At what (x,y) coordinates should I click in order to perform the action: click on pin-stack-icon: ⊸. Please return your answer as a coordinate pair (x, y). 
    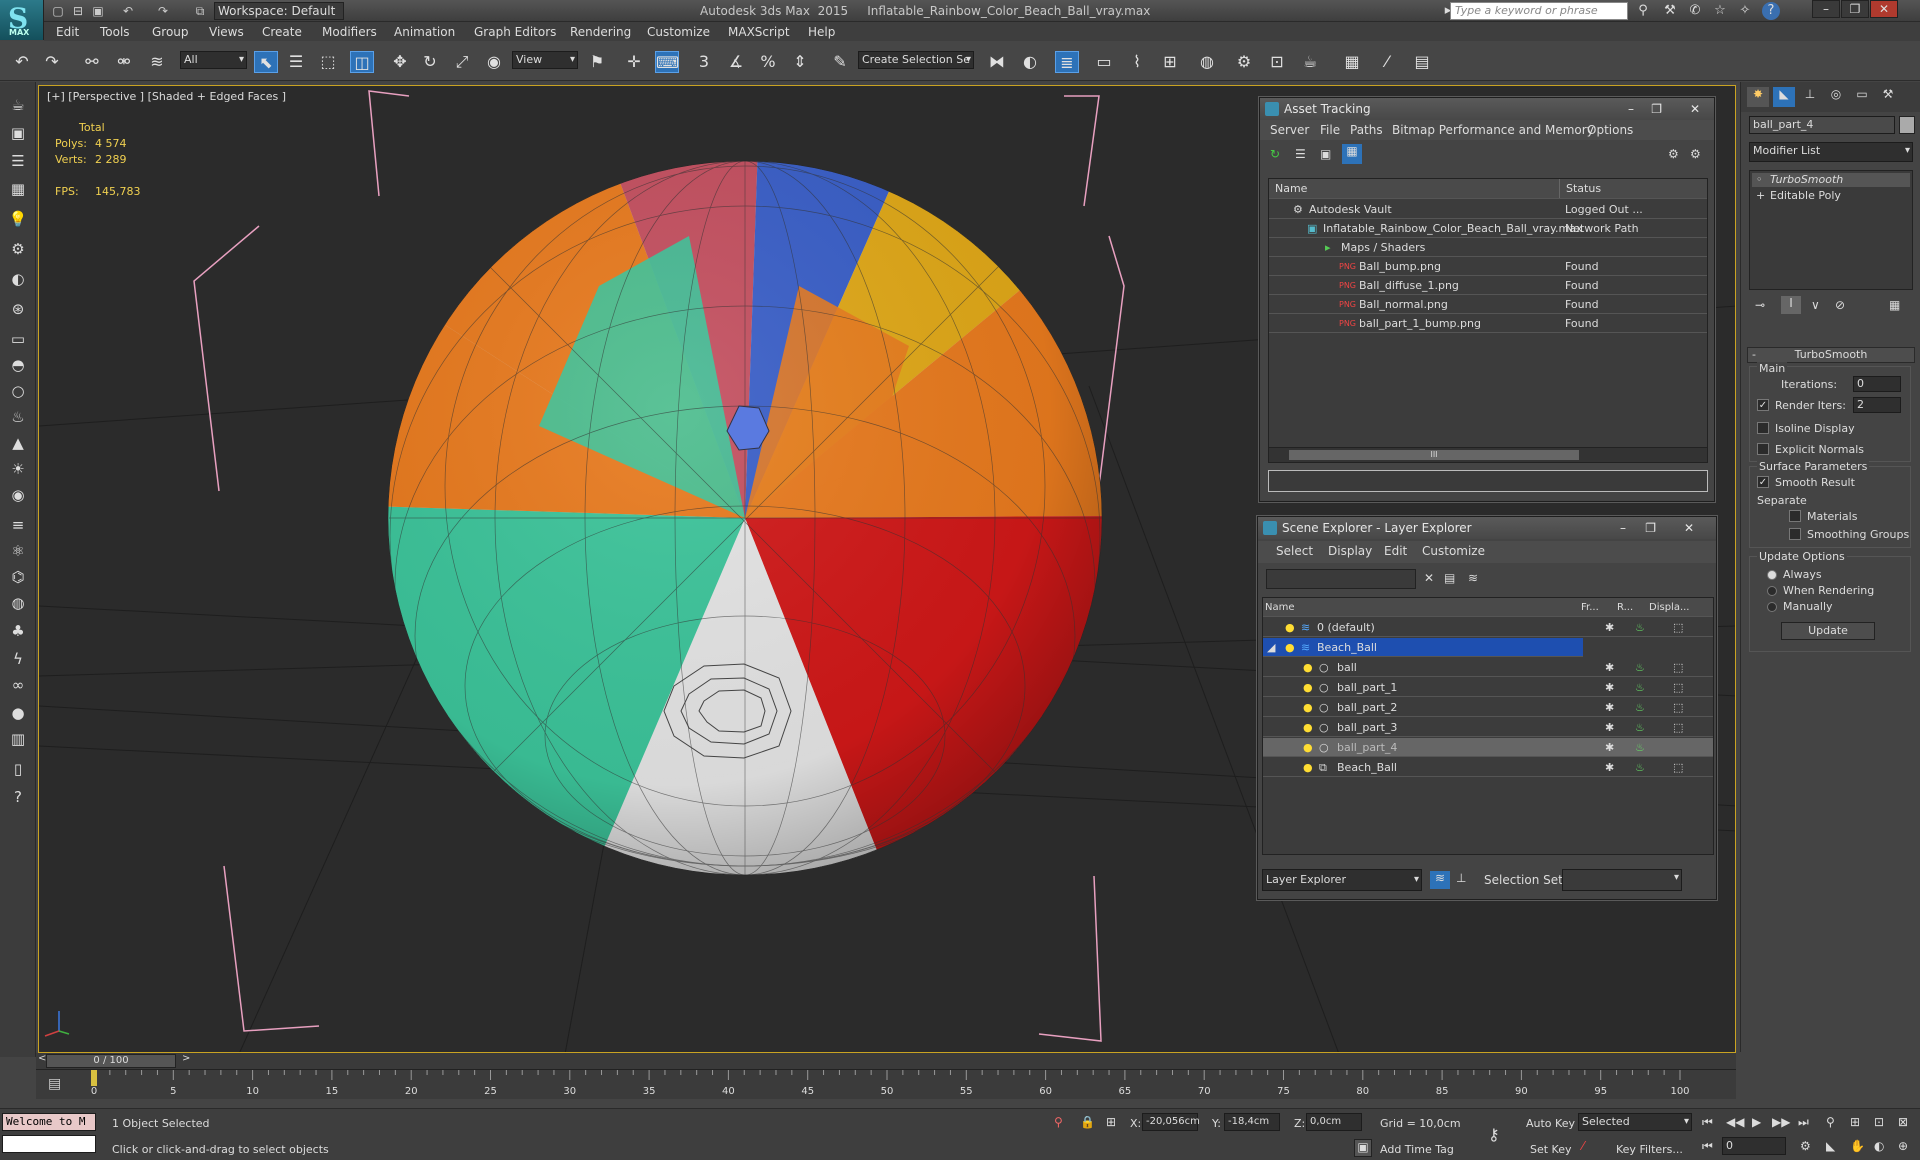
    Looking at the image, I should click on (1760, 305).